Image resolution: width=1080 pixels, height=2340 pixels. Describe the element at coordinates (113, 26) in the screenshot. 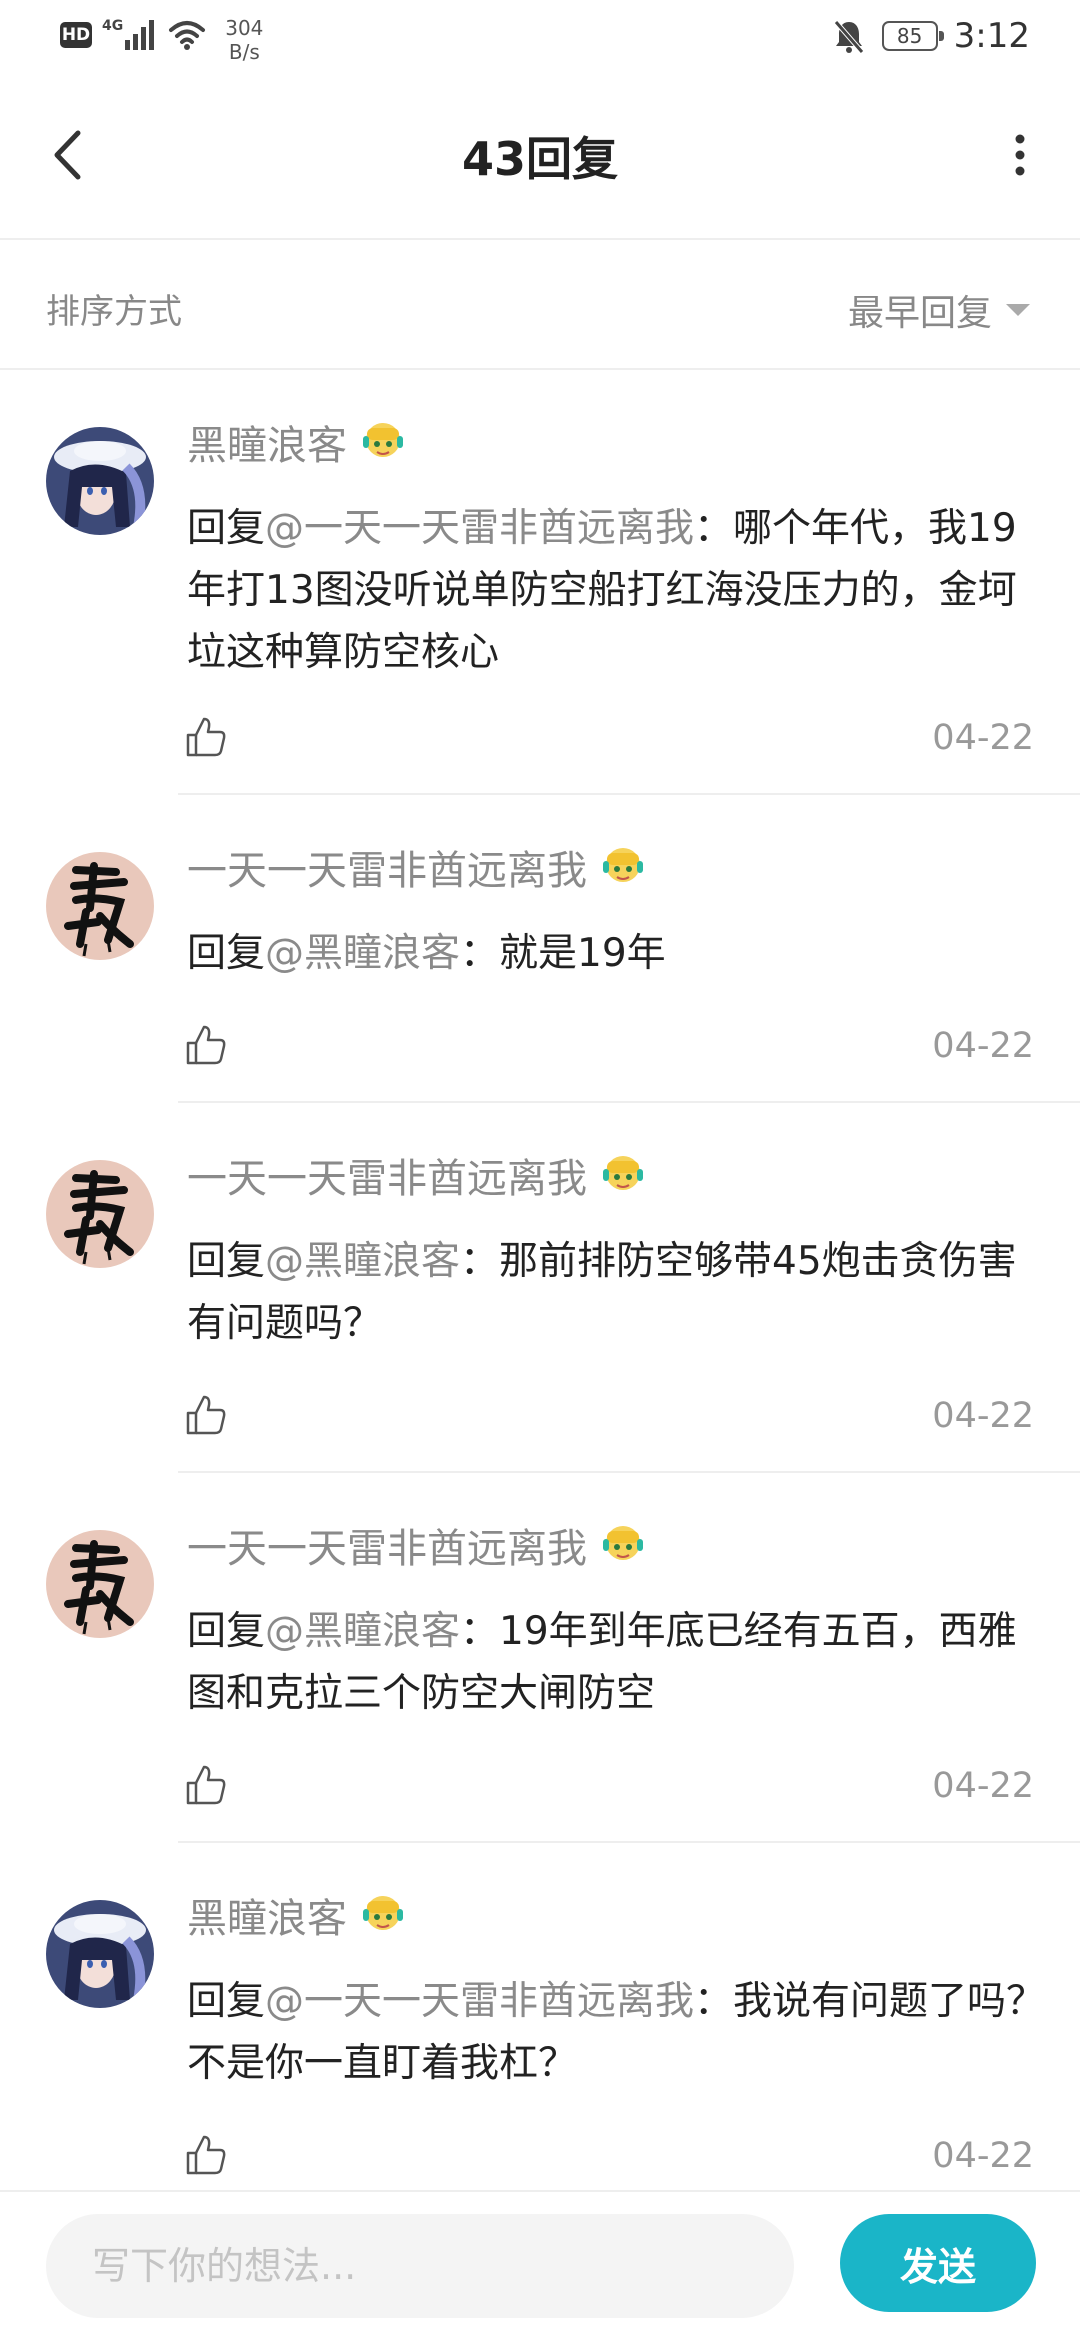

I see `network-type: 4G` at that location.